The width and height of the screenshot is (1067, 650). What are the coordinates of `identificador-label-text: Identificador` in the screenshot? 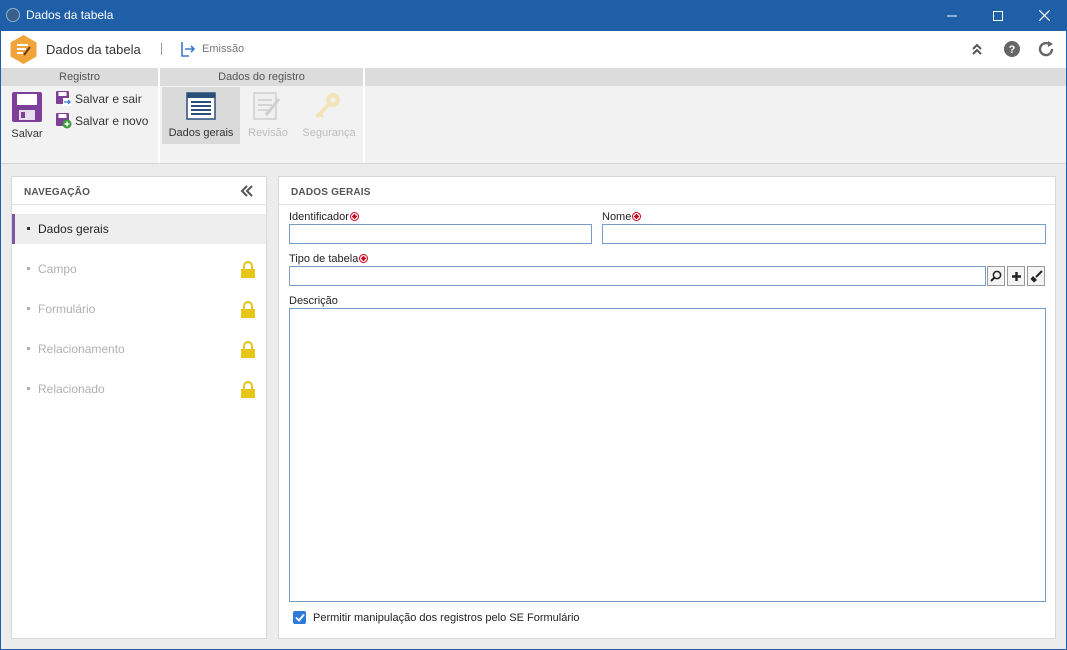 It's located at (319, 217).